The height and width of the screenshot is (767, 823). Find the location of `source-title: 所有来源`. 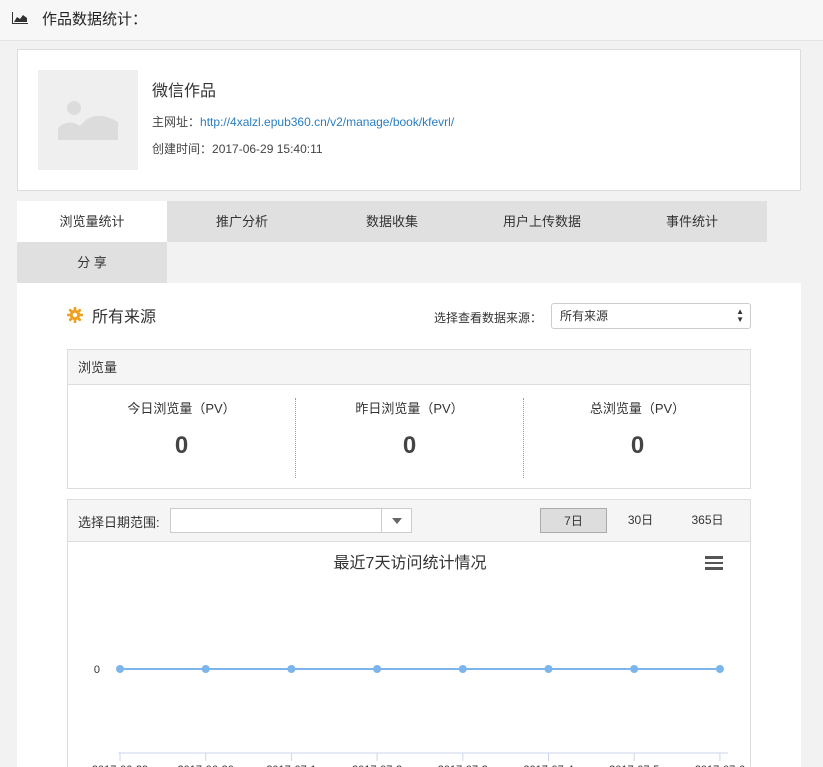

source-title: 所有来源 is located at coordinates (124, 317).